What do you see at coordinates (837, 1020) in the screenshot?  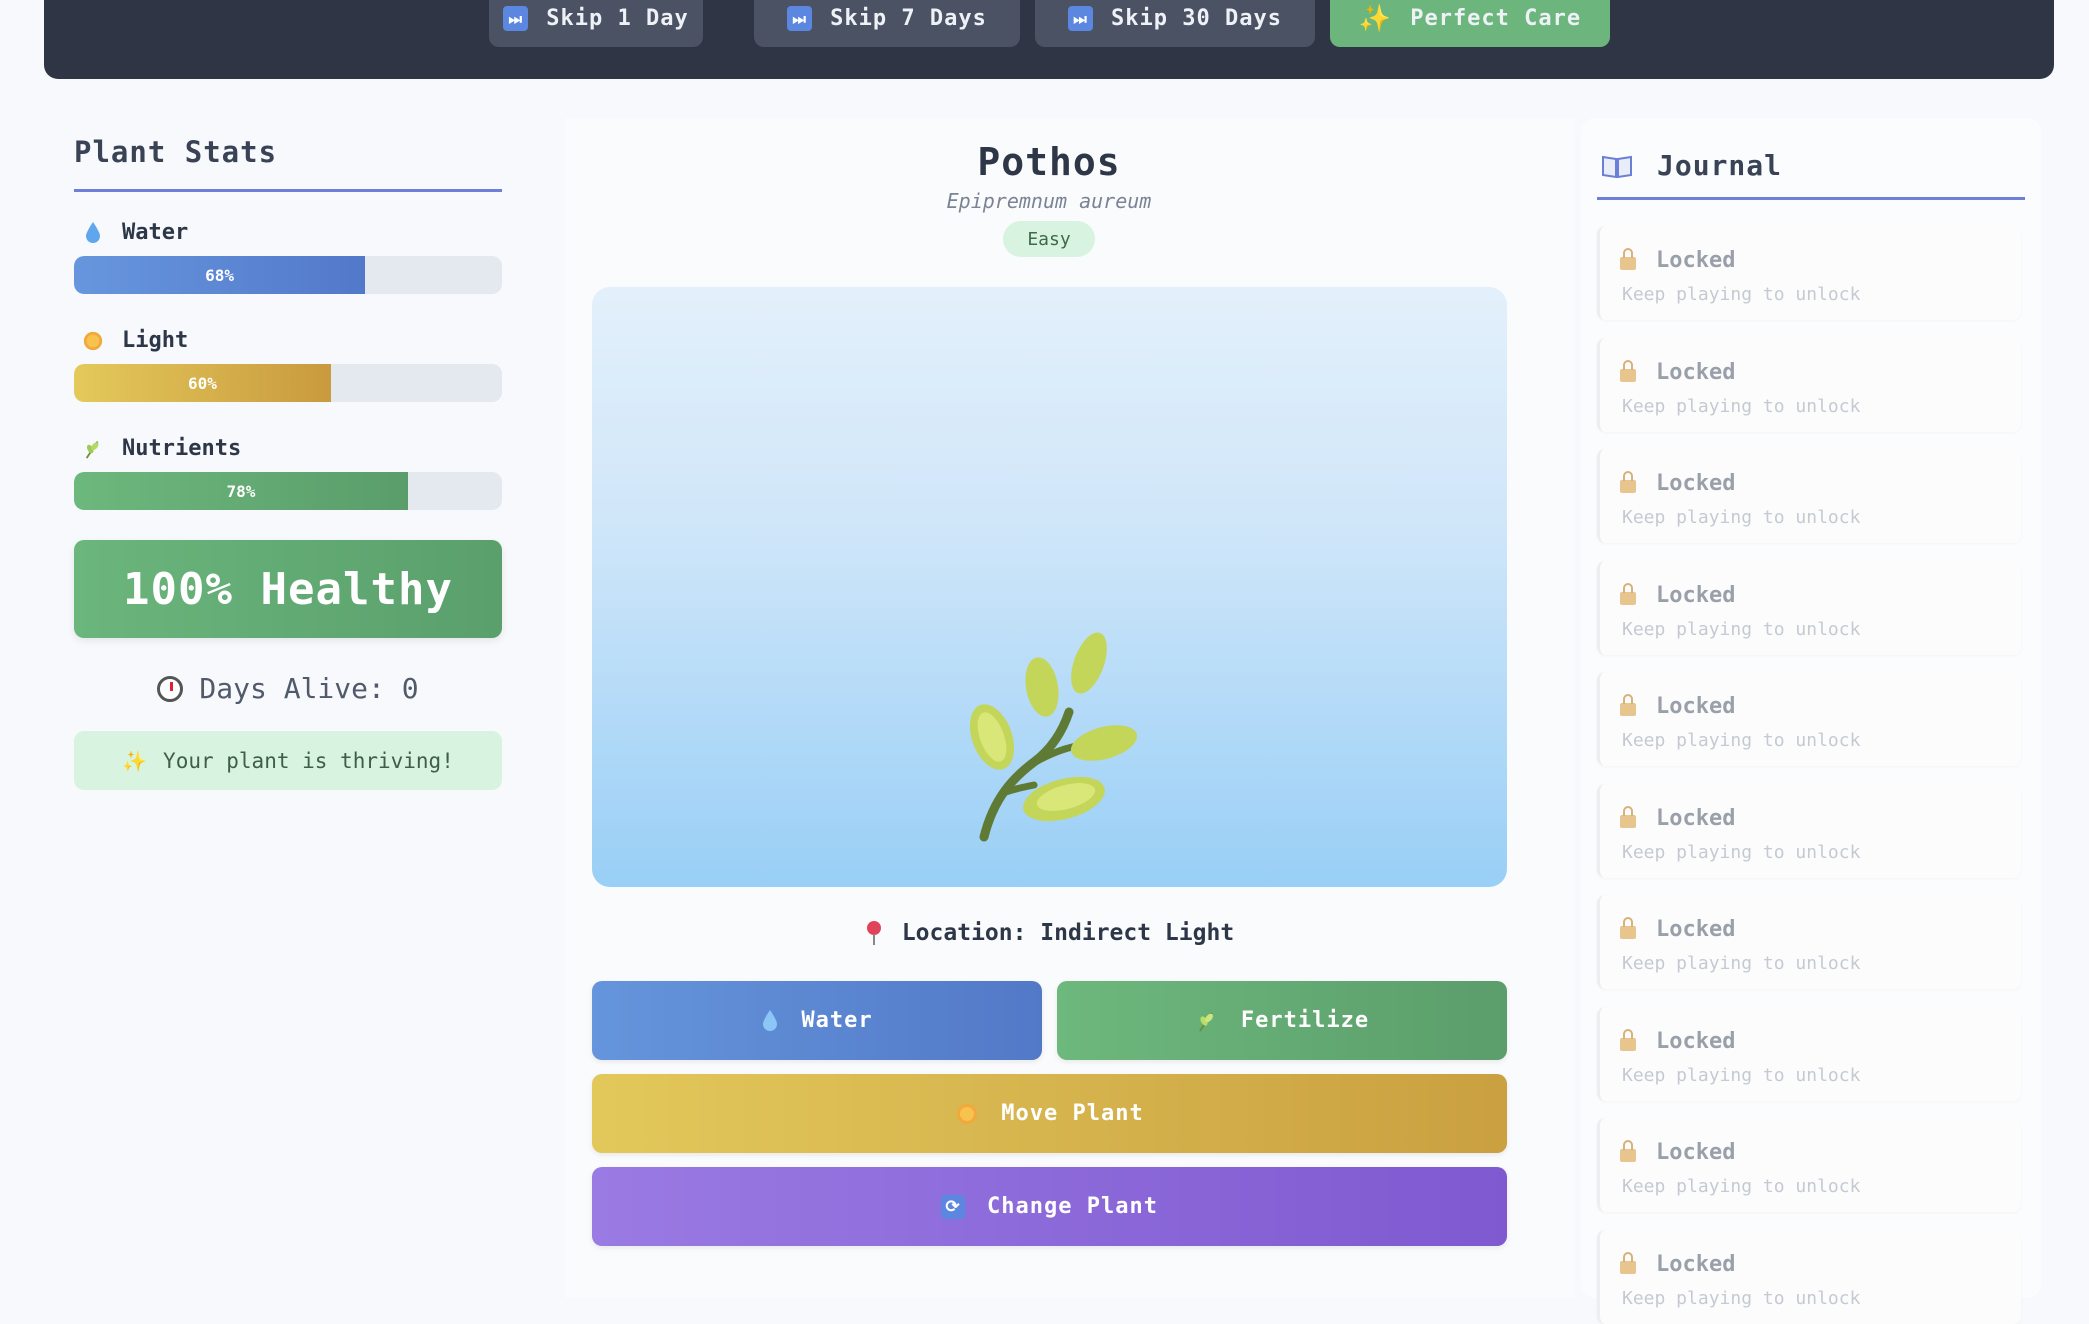 I see `water-button-label: Water` at bounding box center [837, 1020].